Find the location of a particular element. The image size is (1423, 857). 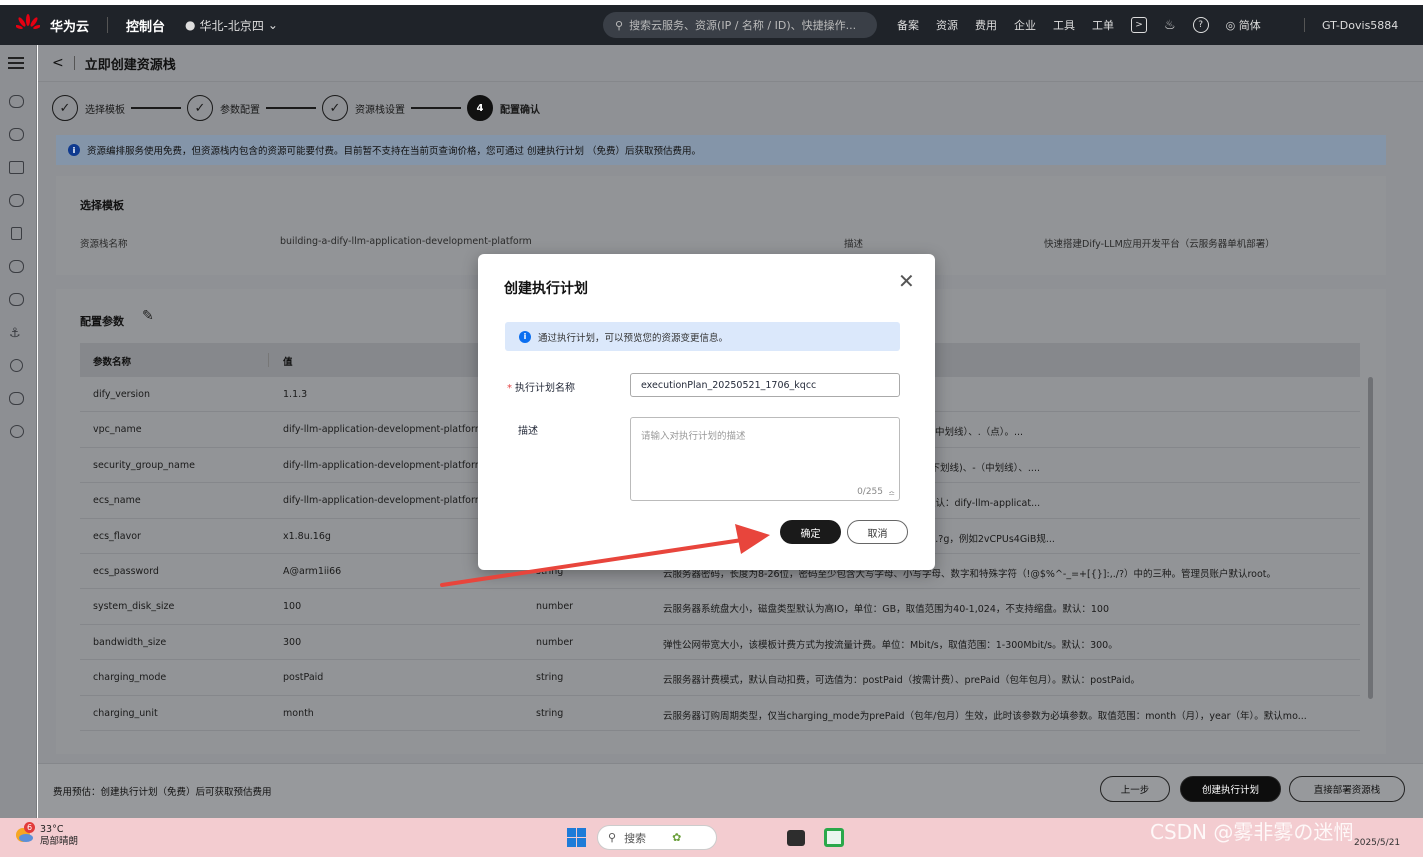

step-3-check-icon: ✓ is located at coordinates (335, 108).